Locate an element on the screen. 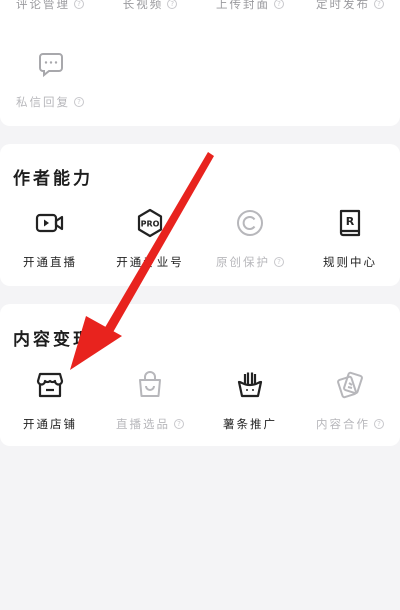 This screenshot has height=610, width=400. original-protection-item: 原创保护? is located at coordinates (250, 237).